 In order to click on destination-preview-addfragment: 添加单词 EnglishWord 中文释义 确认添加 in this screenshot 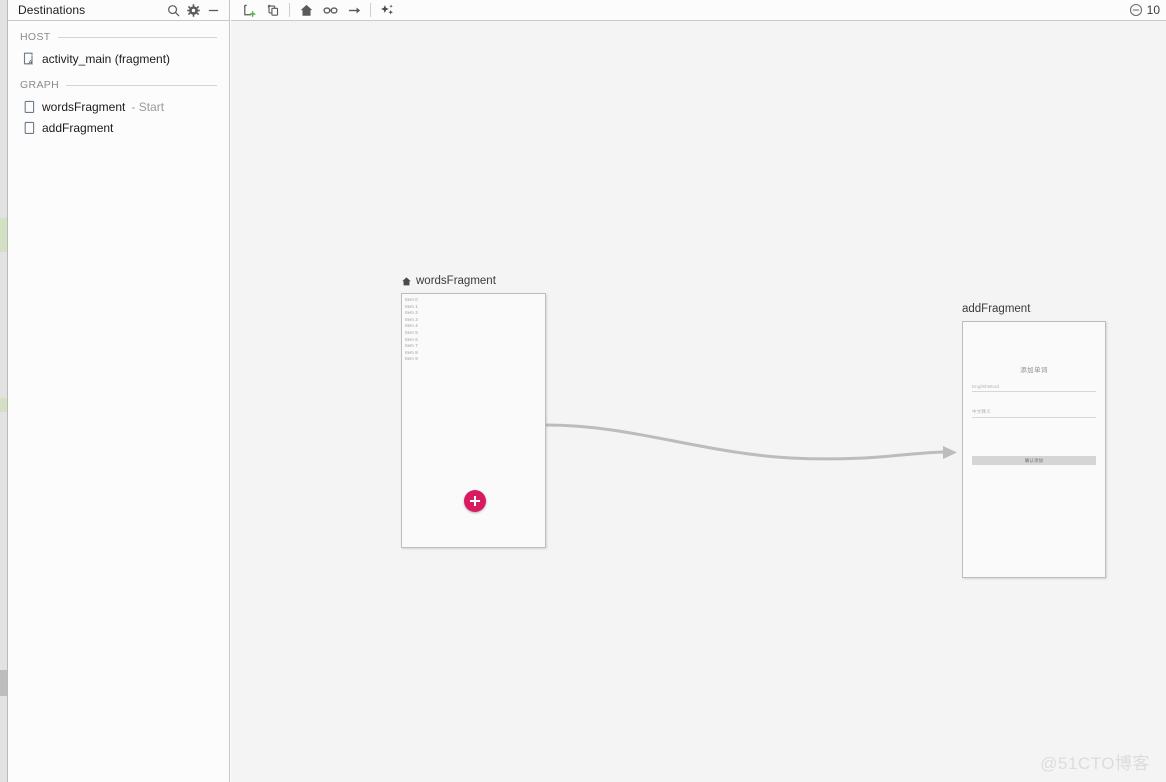, I will do `click(1034, 449)`.